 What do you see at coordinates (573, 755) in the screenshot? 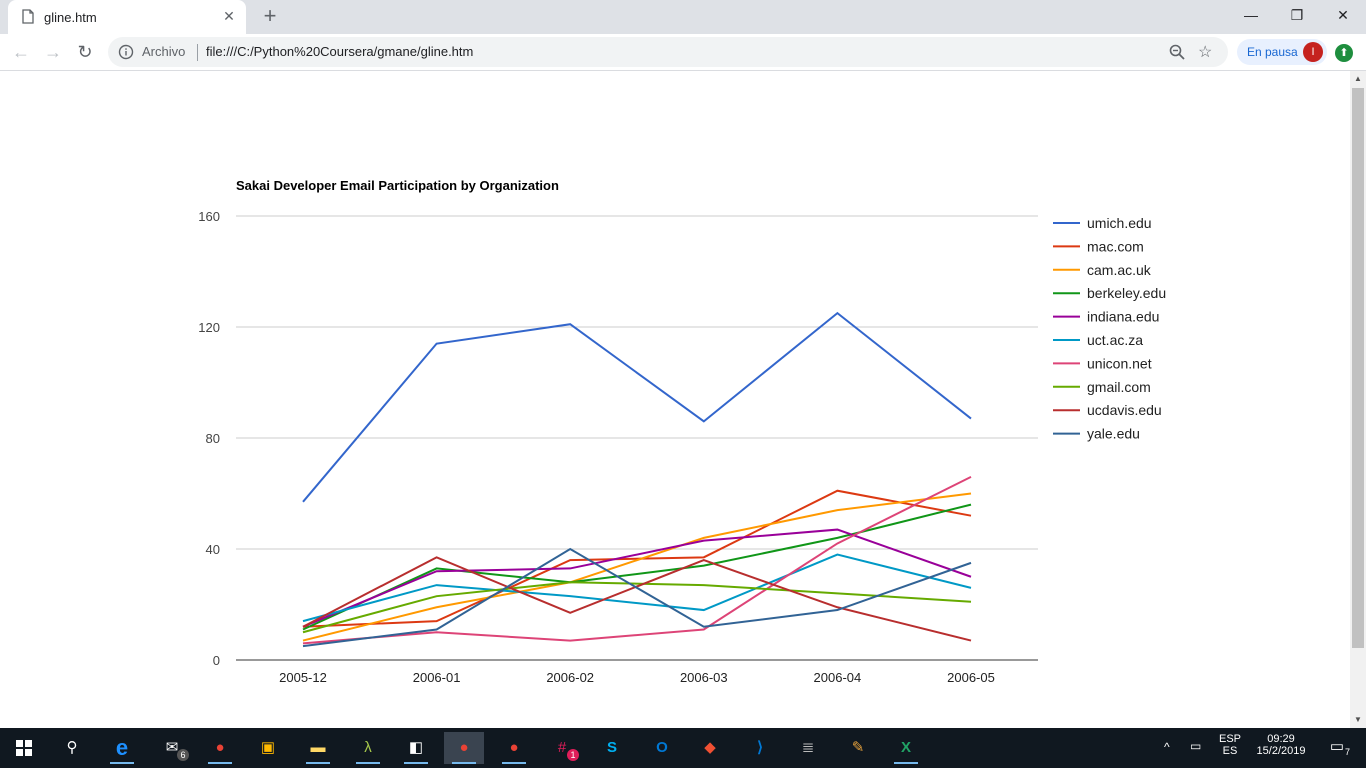
I see `slack-badge: 1` at bounding box center [573, 755].